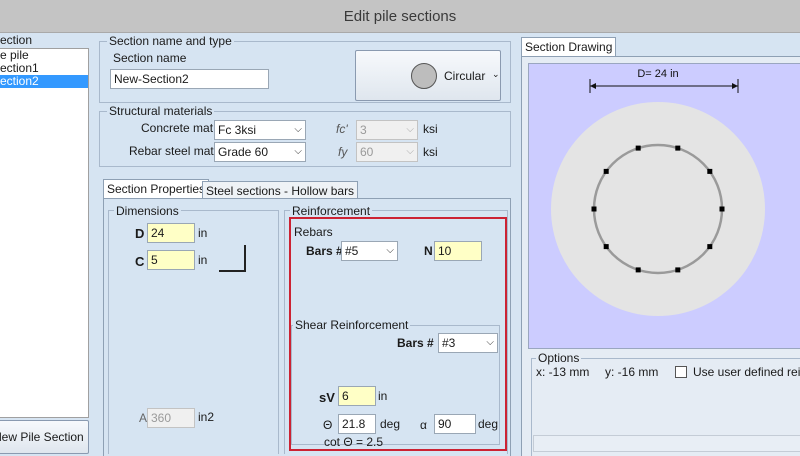  What do you see at coordinates (147, 211) in the screenshot?
I see `dimensions-legend: Dimensions` at bounding box center [147, 211].